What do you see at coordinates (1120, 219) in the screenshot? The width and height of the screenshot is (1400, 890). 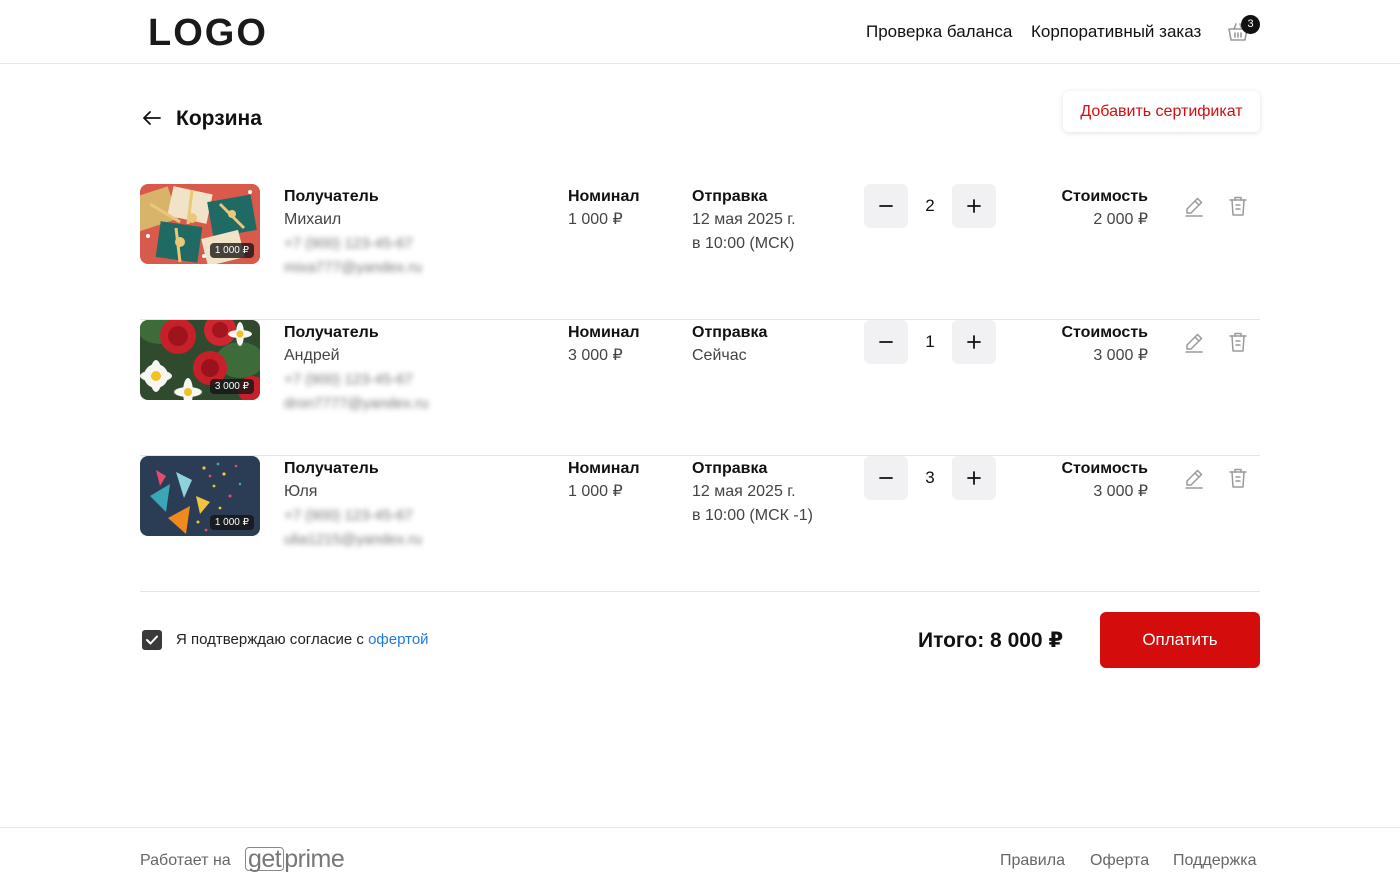 I see `cost-value: 2 000 ₽` at bounding box center [1120, 219].